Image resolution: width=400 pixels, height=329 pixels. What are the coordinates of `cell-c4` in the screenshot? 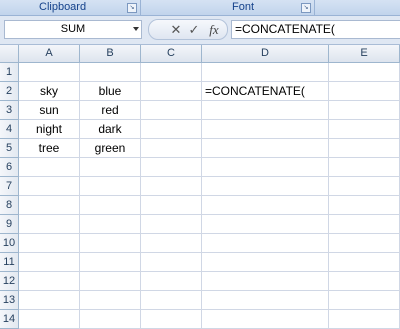 It's located at (171, 129).